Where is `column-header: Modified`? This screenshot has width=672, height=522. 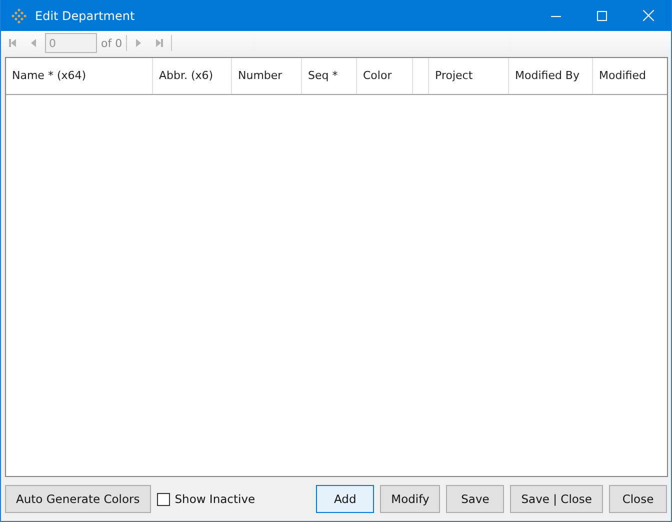
column-header: Modified is located at coordinates (630, 76).